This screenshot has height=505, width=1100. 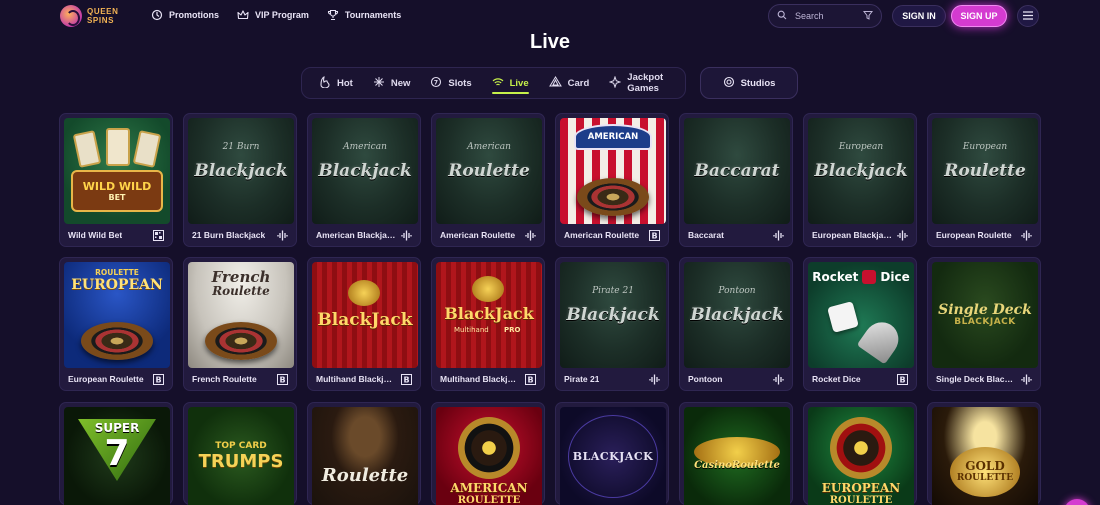 I want to click on studios-button: Studios, so click(x=749, y=83).